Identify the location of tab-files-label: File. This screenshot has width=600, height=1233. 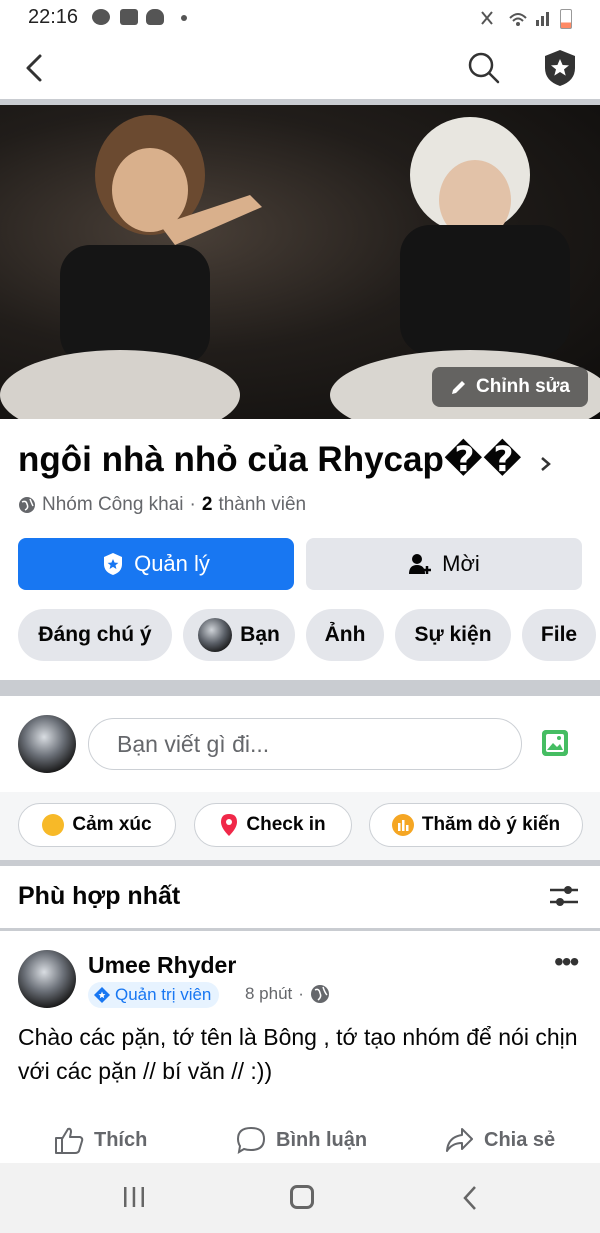
(559, 634).